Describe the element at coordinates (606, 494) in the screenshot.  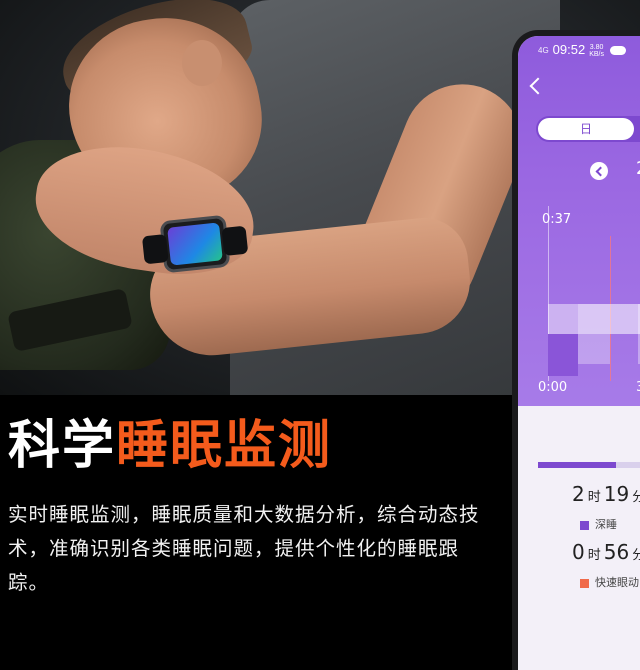
I see `deep-sleep-duration: 2 时 19 分` at that location.